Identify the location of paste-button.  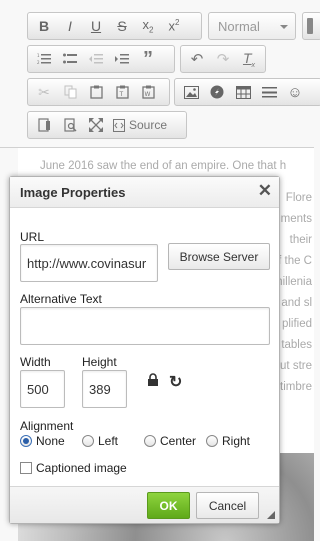
(96, 92).